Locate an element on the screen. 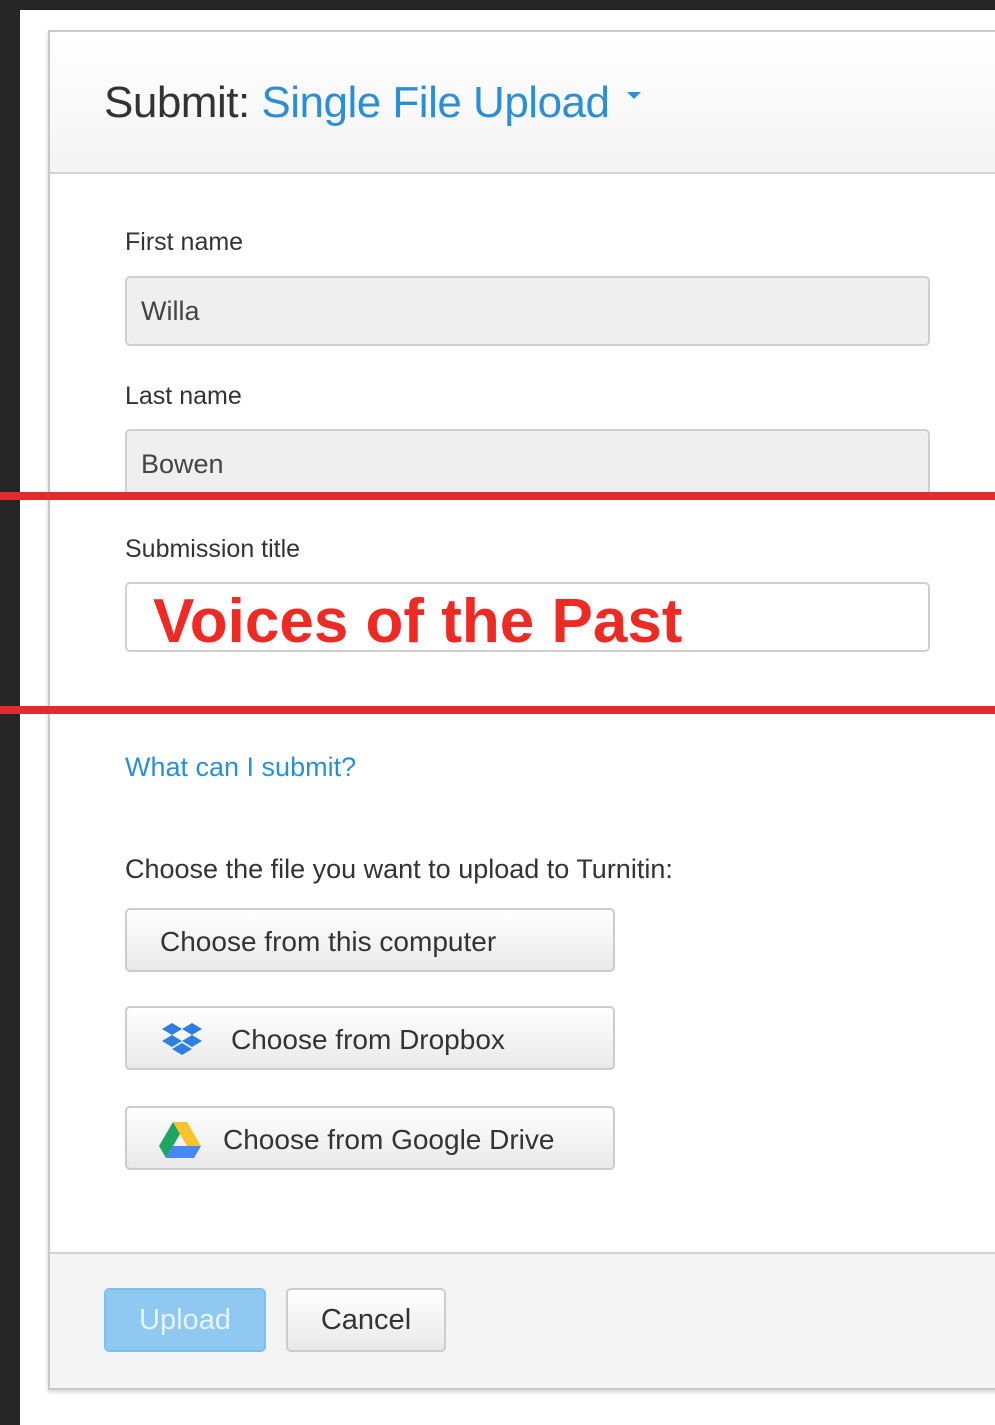  submission-title-field: Voices of the Past is located at coordinates (527, 619).